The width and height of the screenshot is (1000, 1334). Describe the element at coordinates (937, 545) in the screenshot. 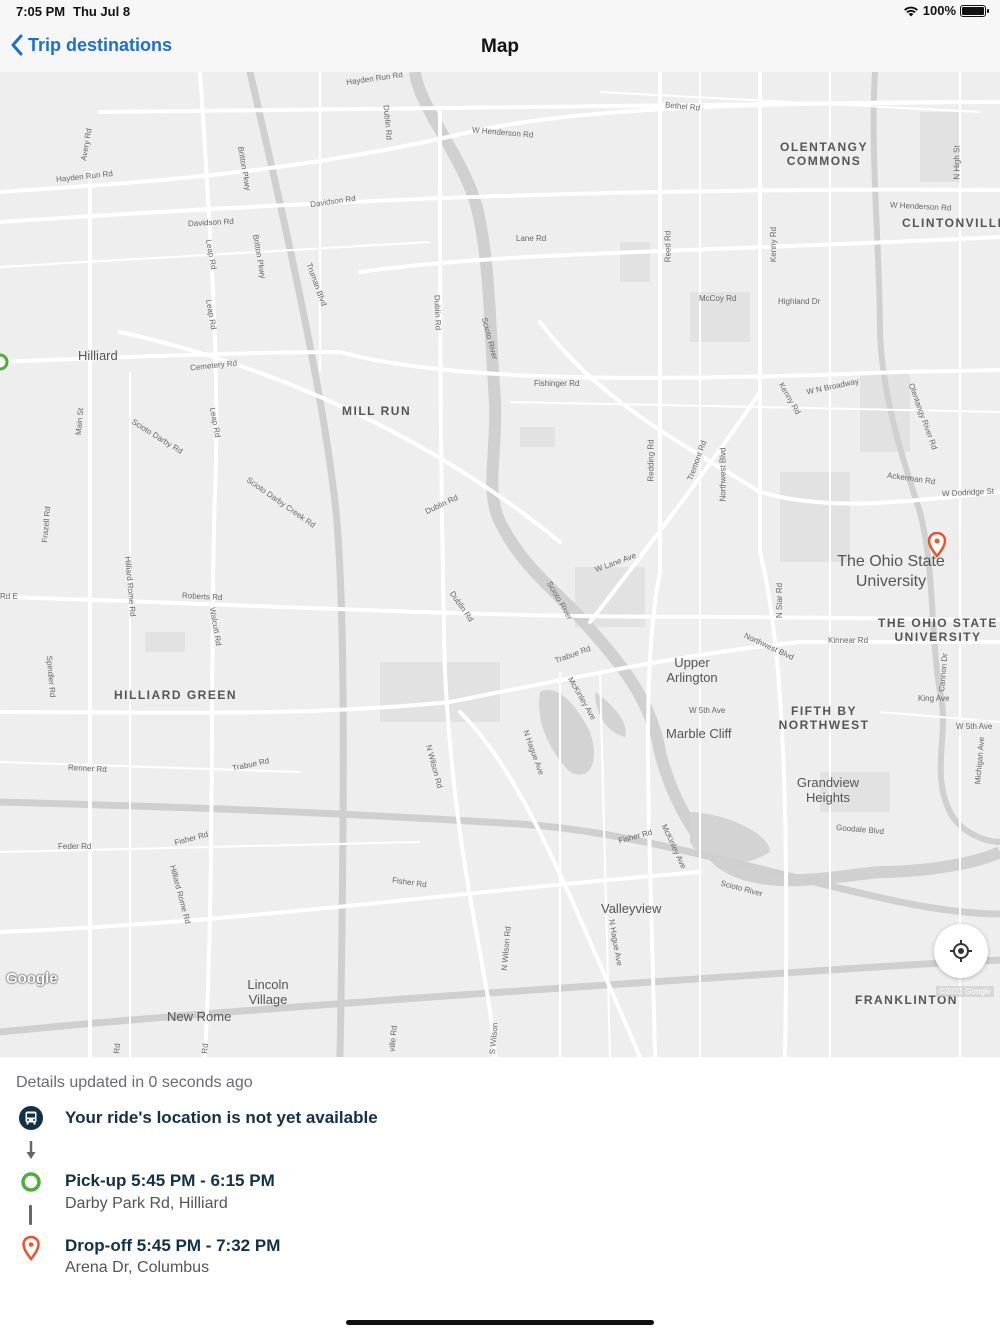

I see `dropoff-map-marker` at that location.